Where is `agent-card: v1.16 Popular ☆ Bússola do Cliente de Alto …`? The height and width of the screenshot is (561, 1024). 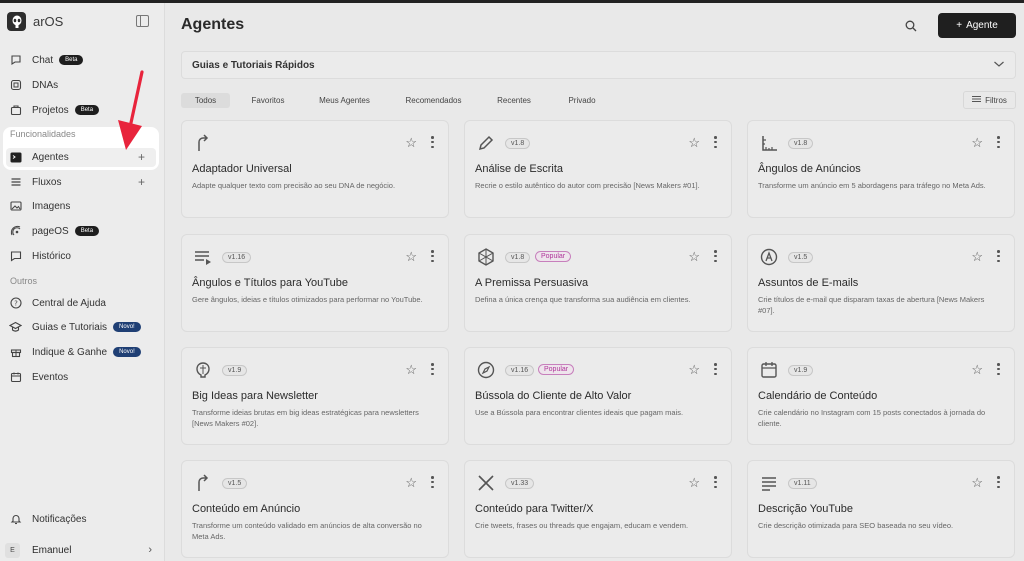 agent-card: v1.16 Popular ☆ Bússola do Cliente de Alto … is located at coordinates (598, 396).